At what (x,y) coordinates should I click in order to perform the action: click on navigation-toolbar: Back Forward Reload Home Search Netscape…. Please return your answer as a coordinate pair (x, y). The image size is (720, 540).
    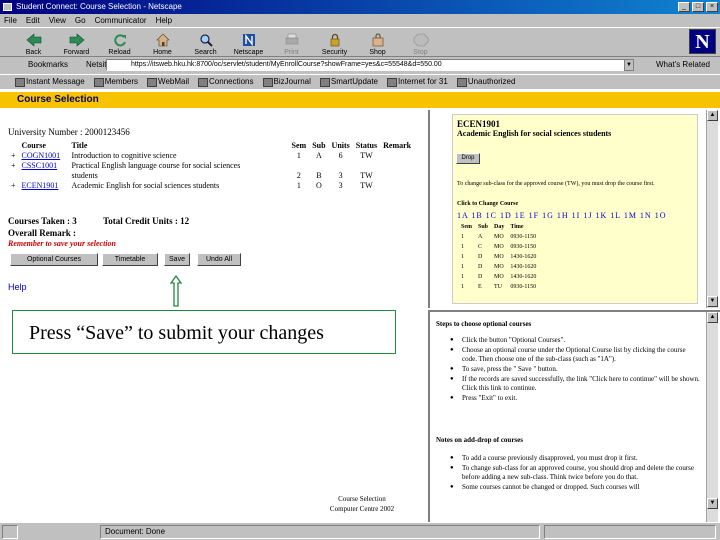
    Looking at the image, I should click on (360, 42).